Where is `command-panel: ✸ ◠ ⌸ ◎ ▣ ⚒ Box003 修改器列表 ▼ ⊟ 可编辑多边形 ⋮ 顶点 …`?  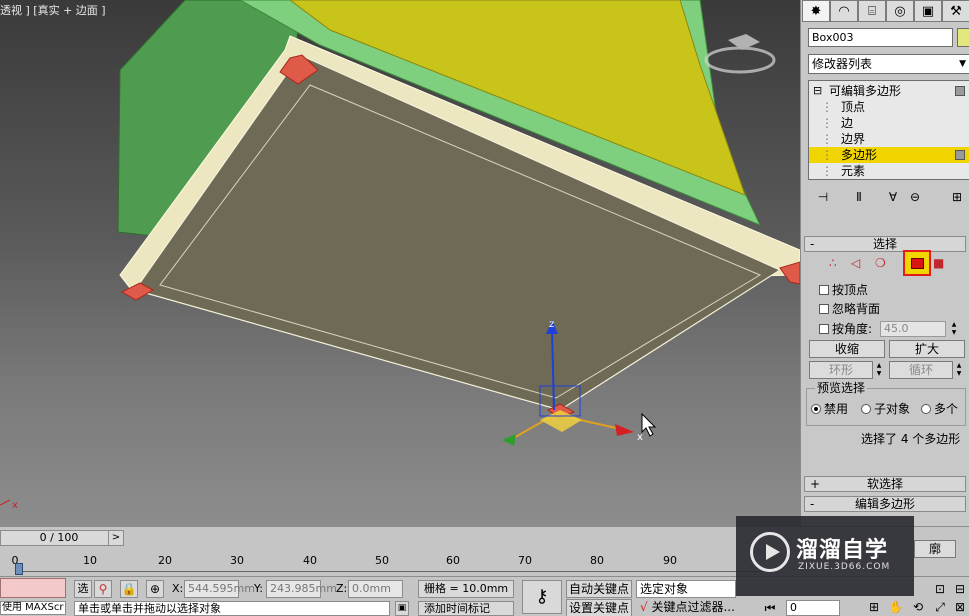
command-panel: ✸ ◠ ⌸ ◎ ▣ ⚒ Box003 修改器列表 ▼ ⊟ 可编辑多边形 ⋮ 顶点 … is located at coordinates (884, 263).